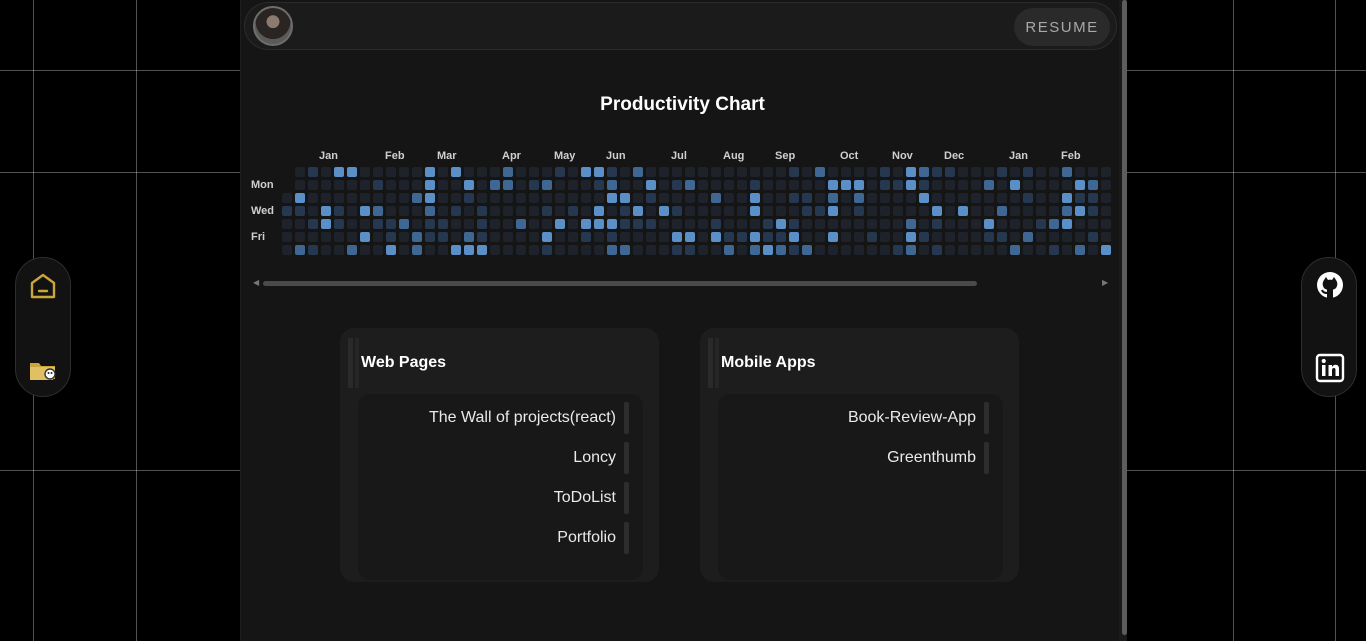 This screenshot has width=1366, height=641. Describe the element at coordinates (1330, 368) in the screenshot. I see `linkedin-icon` at that location.